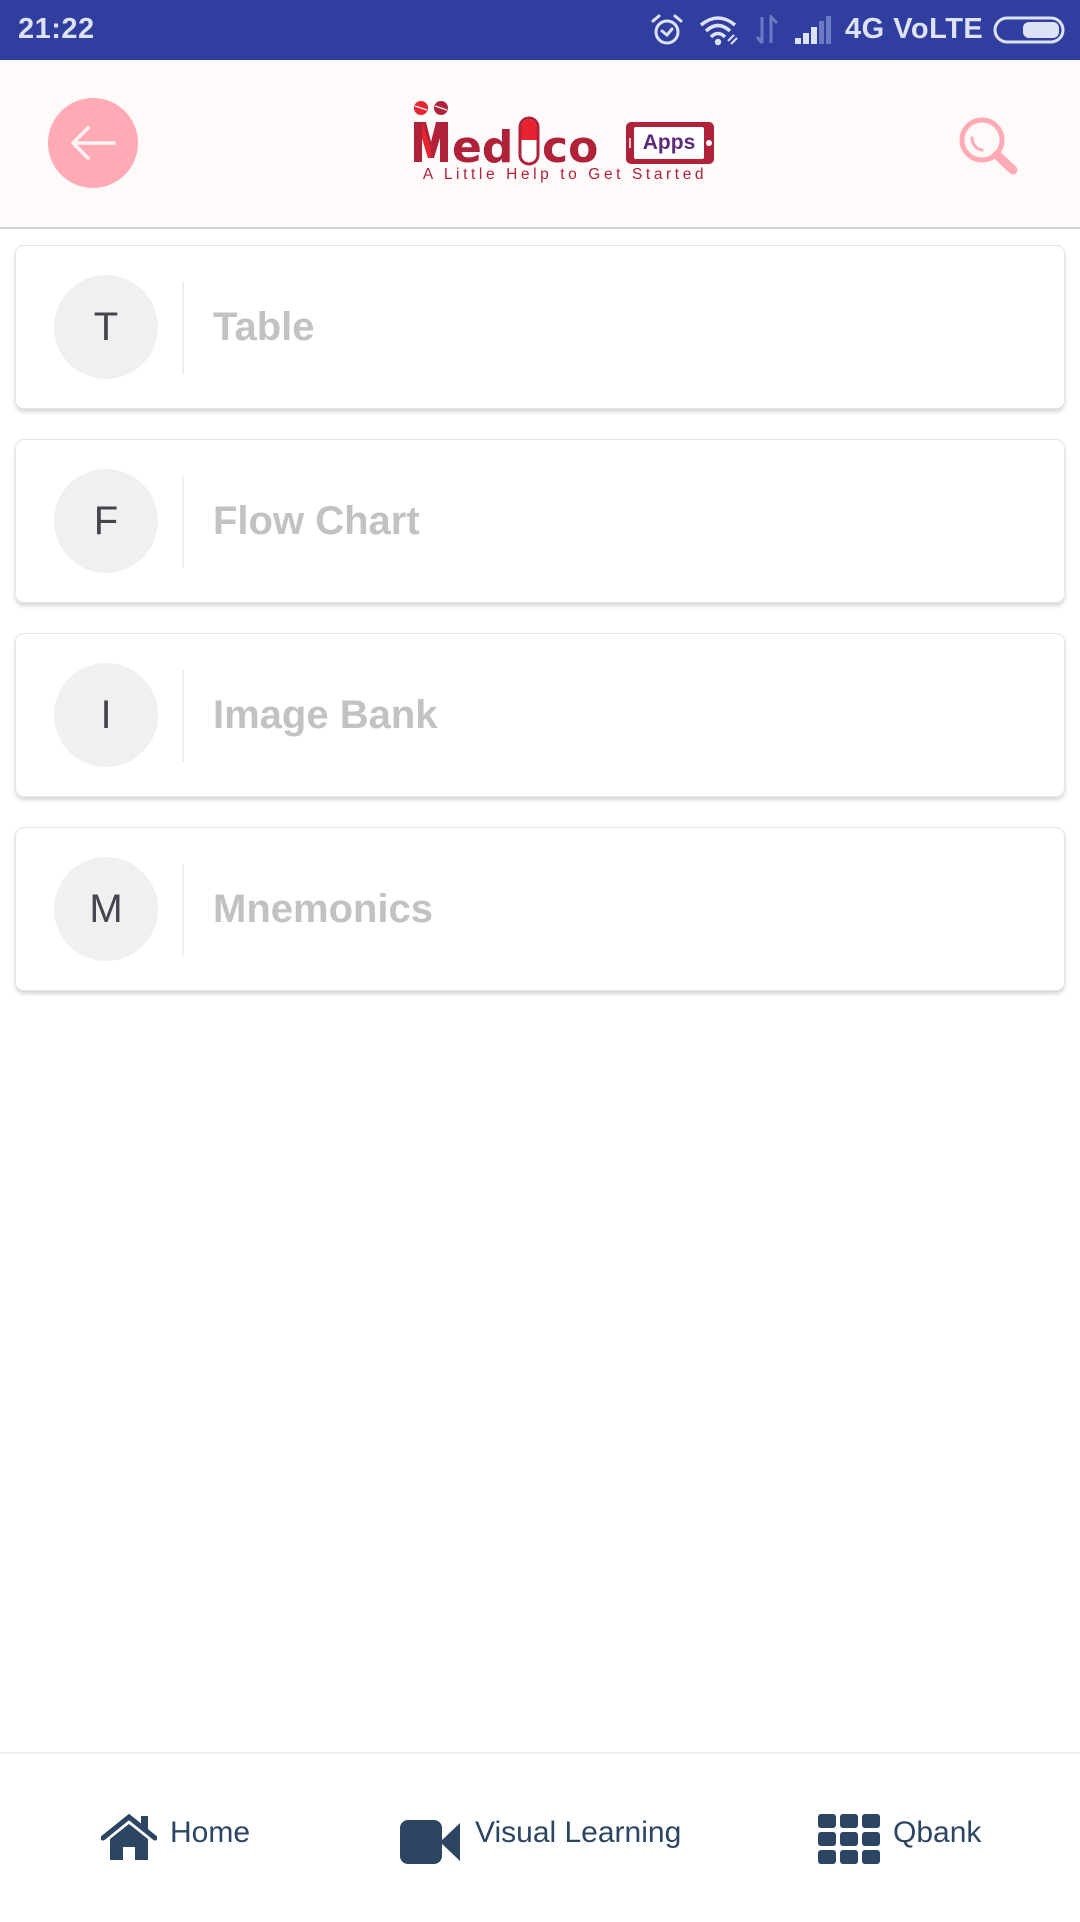  What do you see at coordinates (540, 30) in the screenshot?
I see `status-bar: 21:22 4G VoLTE` at bounding box center [540, 30].